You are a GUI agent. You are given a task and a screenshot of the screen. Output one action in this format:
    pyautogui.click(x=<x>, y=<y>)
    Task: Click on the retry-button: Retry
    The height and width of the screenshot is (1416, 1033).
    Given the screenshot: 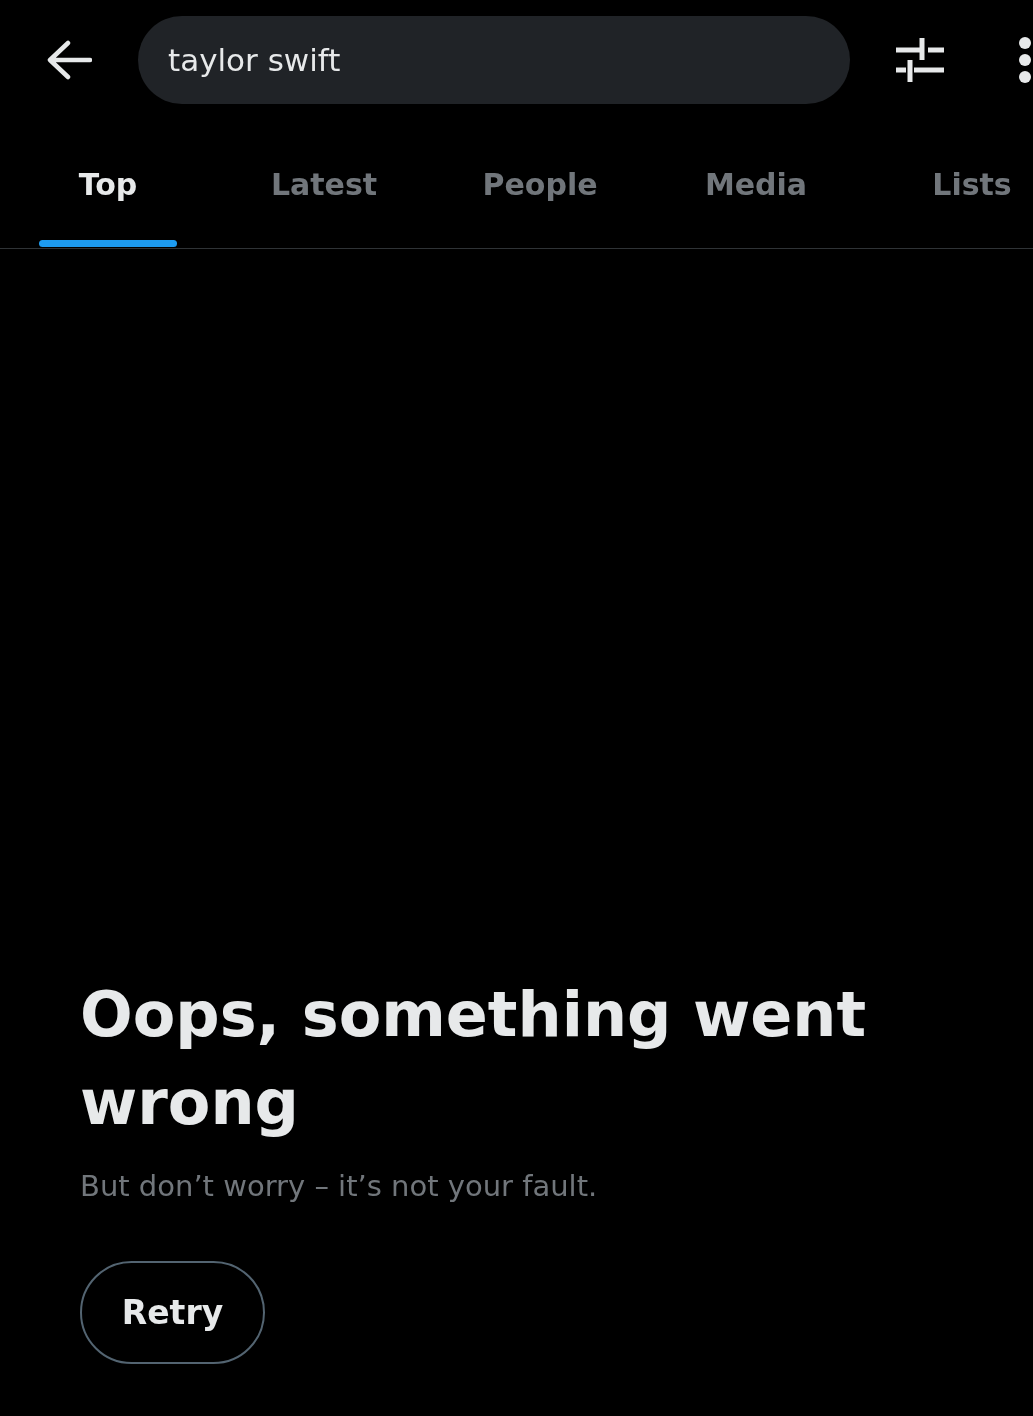 What is the action you would take?
    pyautogui.click(x=172, y=1312)
    